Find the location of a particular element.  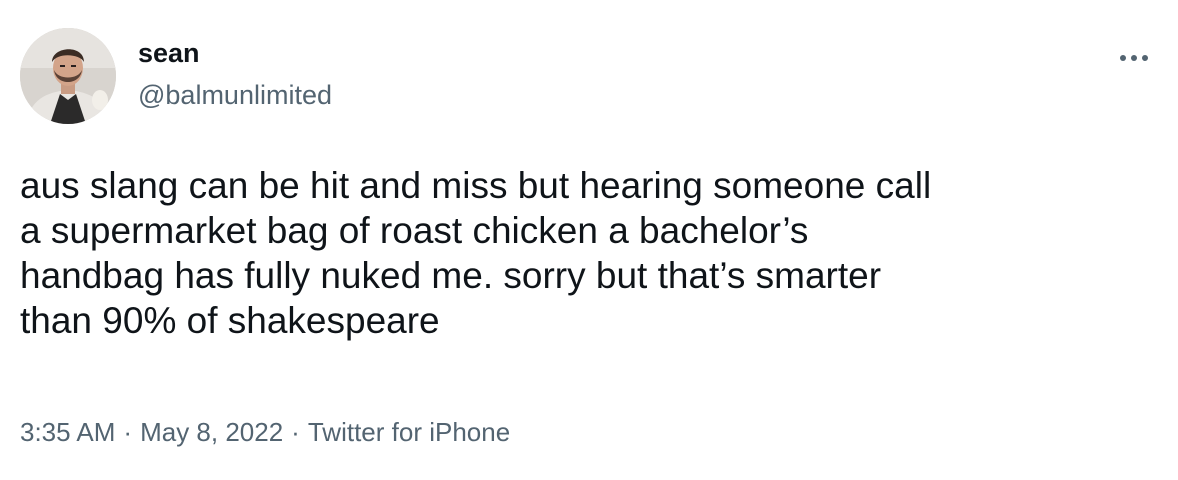

more-options-button is located at coordinates (1134, 58).